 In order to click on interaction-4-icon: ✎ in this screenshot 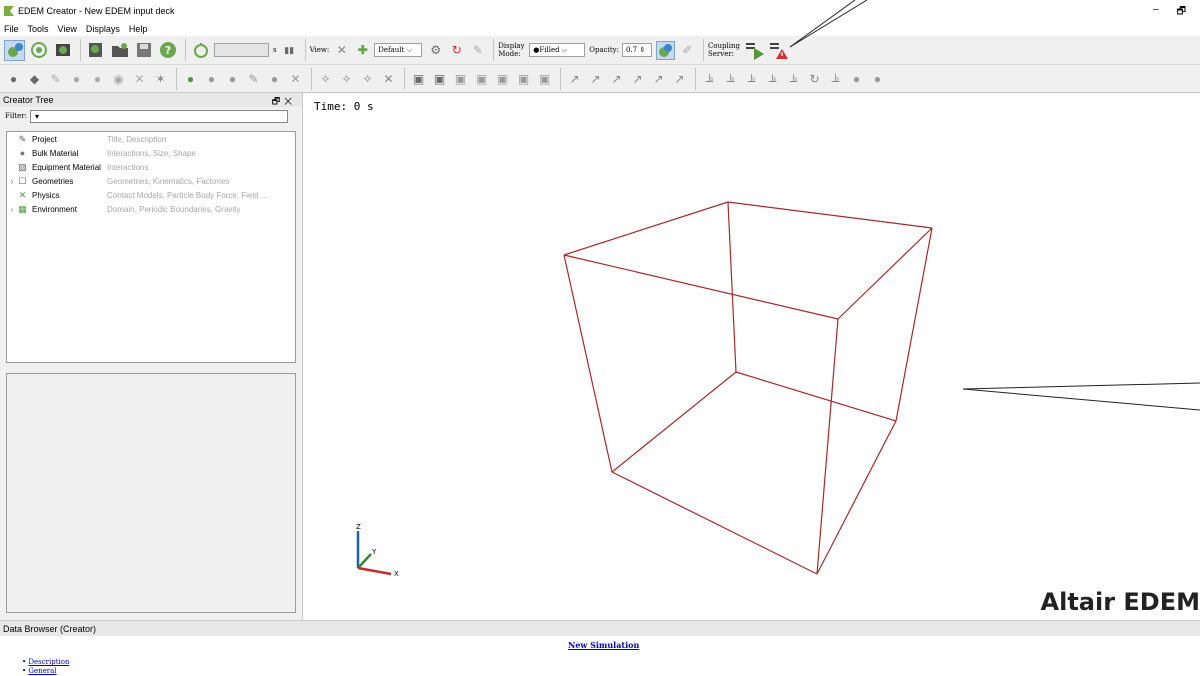, I will do `click(253, 78)`.